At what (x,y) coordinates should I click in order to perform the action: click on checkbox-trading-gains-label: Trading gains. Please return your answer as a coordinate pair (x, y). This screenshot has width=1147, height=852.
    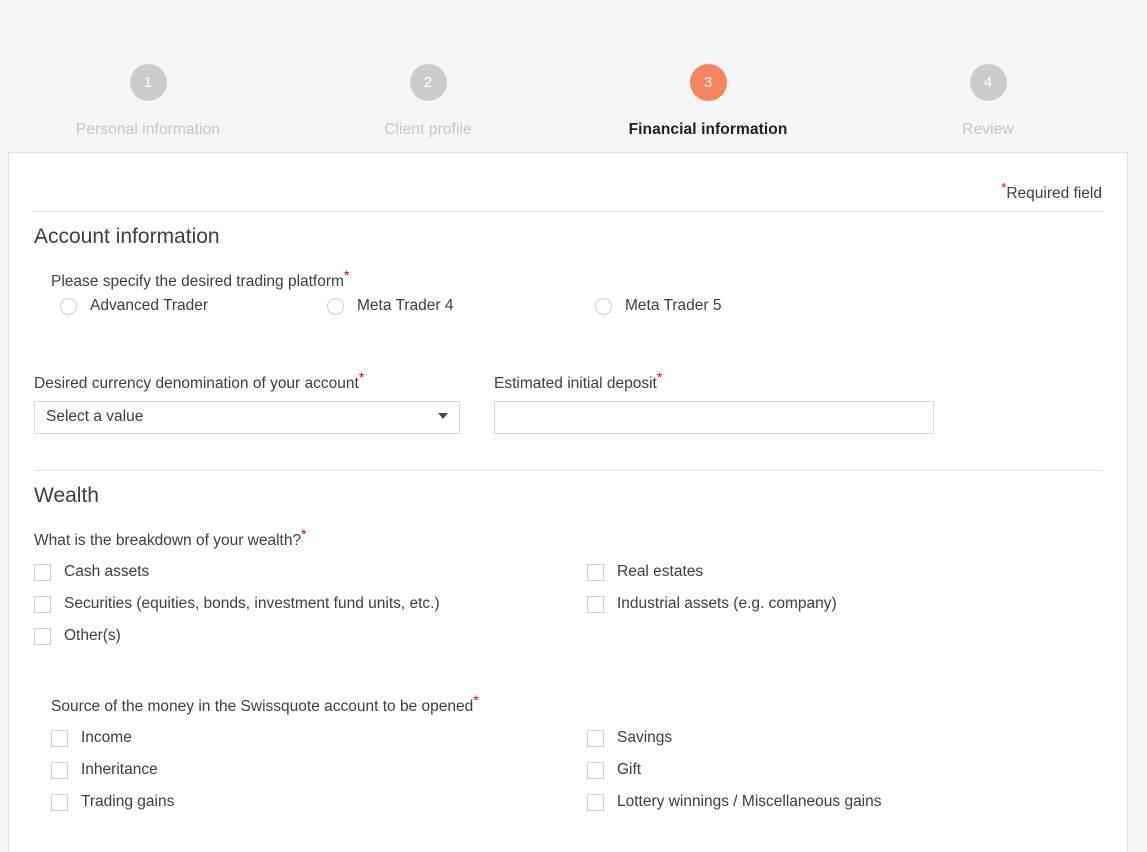
    Looking at the image, I should click on (128, 801).